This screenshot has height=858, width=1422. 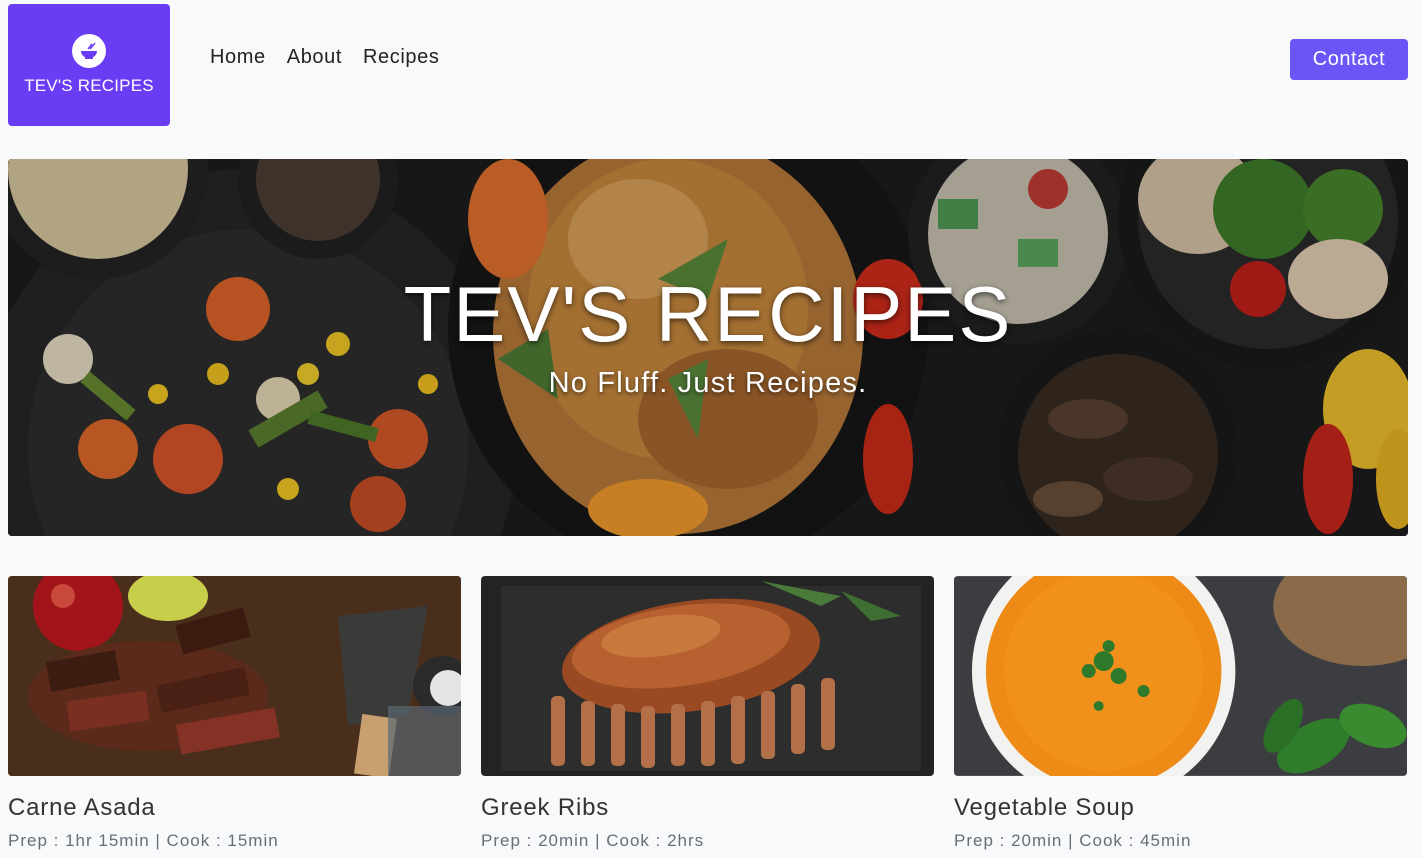 I want to click on bowl-icon, so click(x=89, y=51).